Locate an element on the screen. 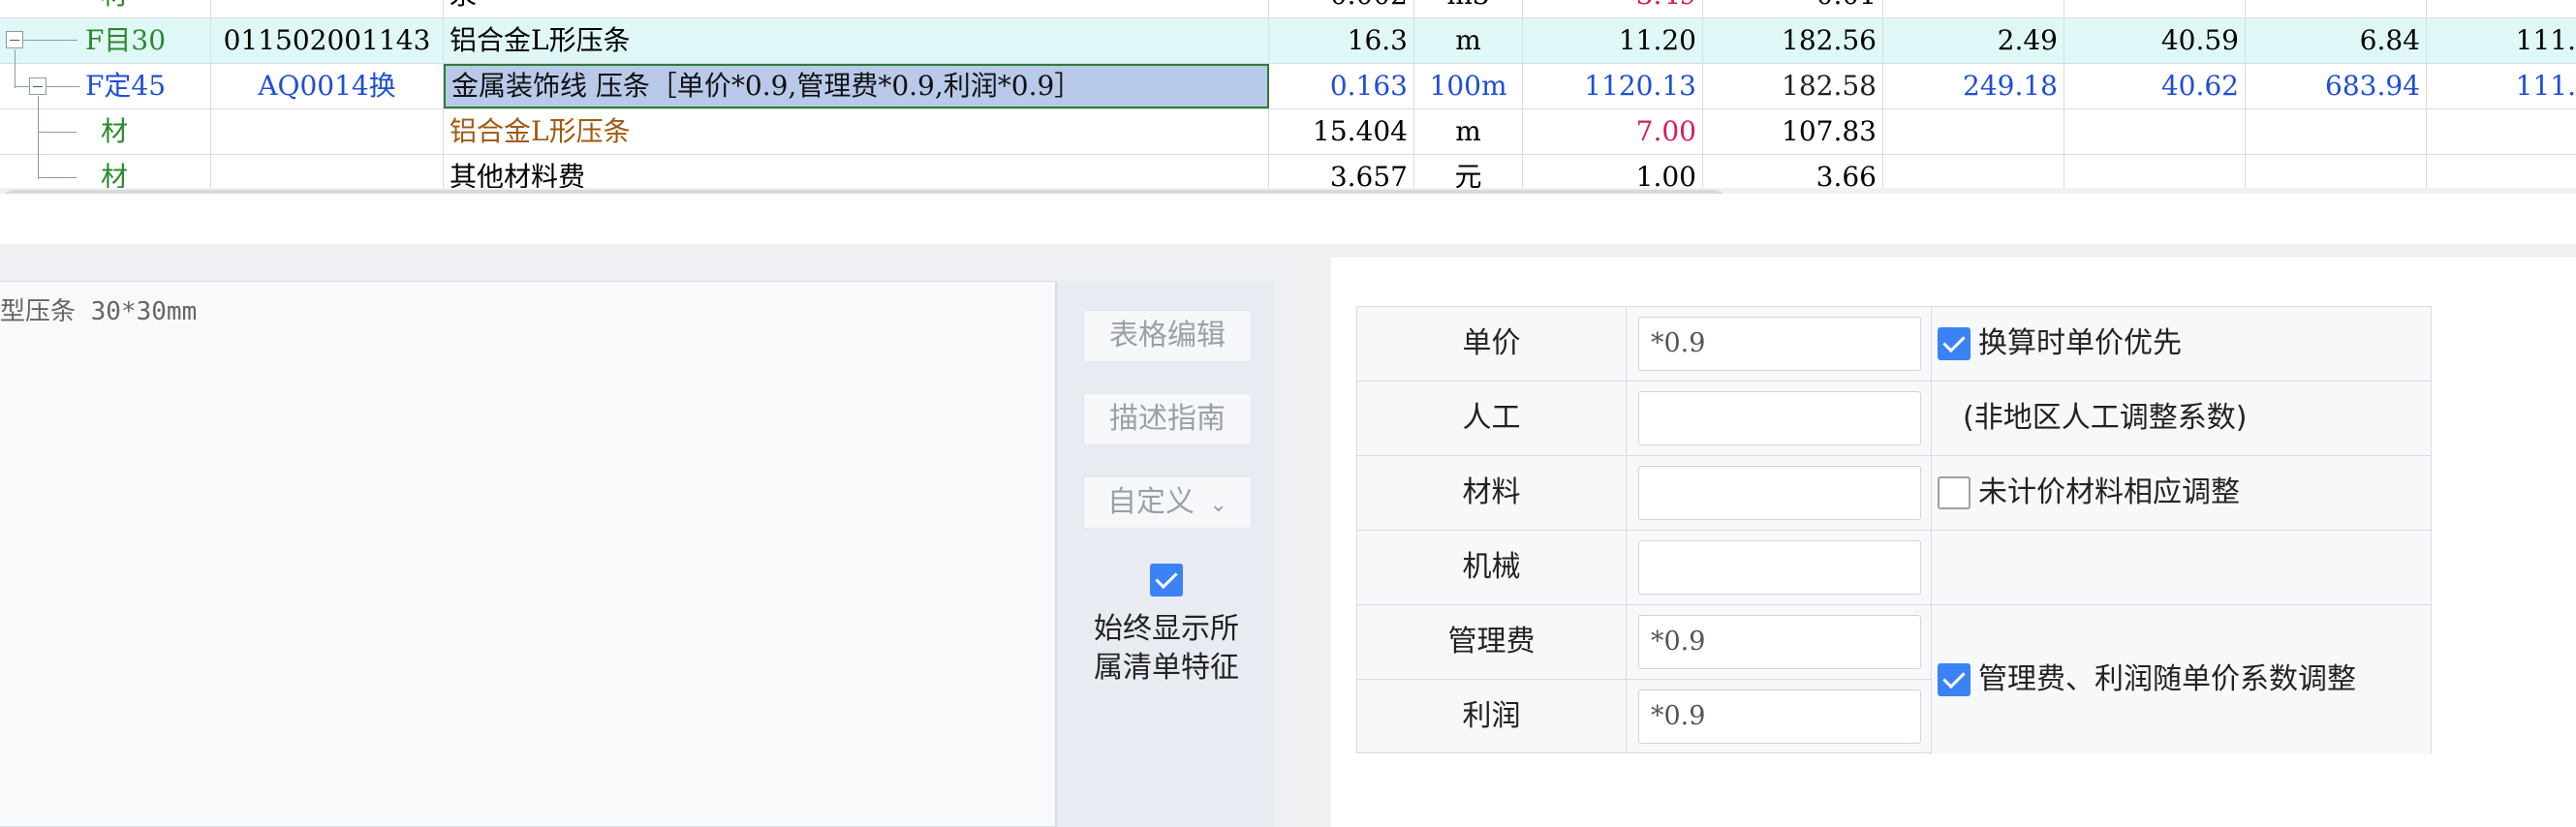 The width and height of the screenshot is (2576, 827). name-cell: 汞 is located at coordinates (856, 8).